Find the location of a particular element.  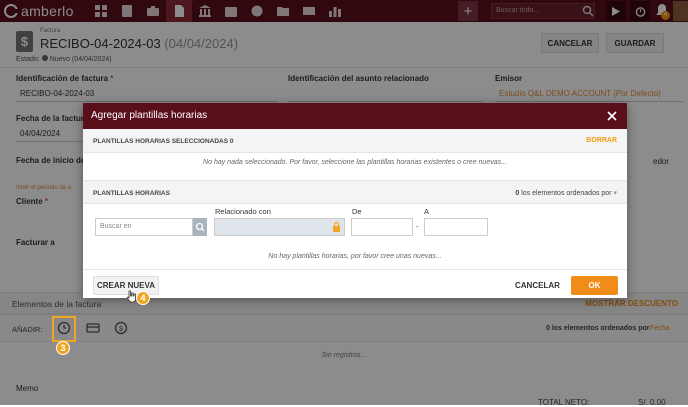

to-column-header: A is located at coordinates (427, 211).